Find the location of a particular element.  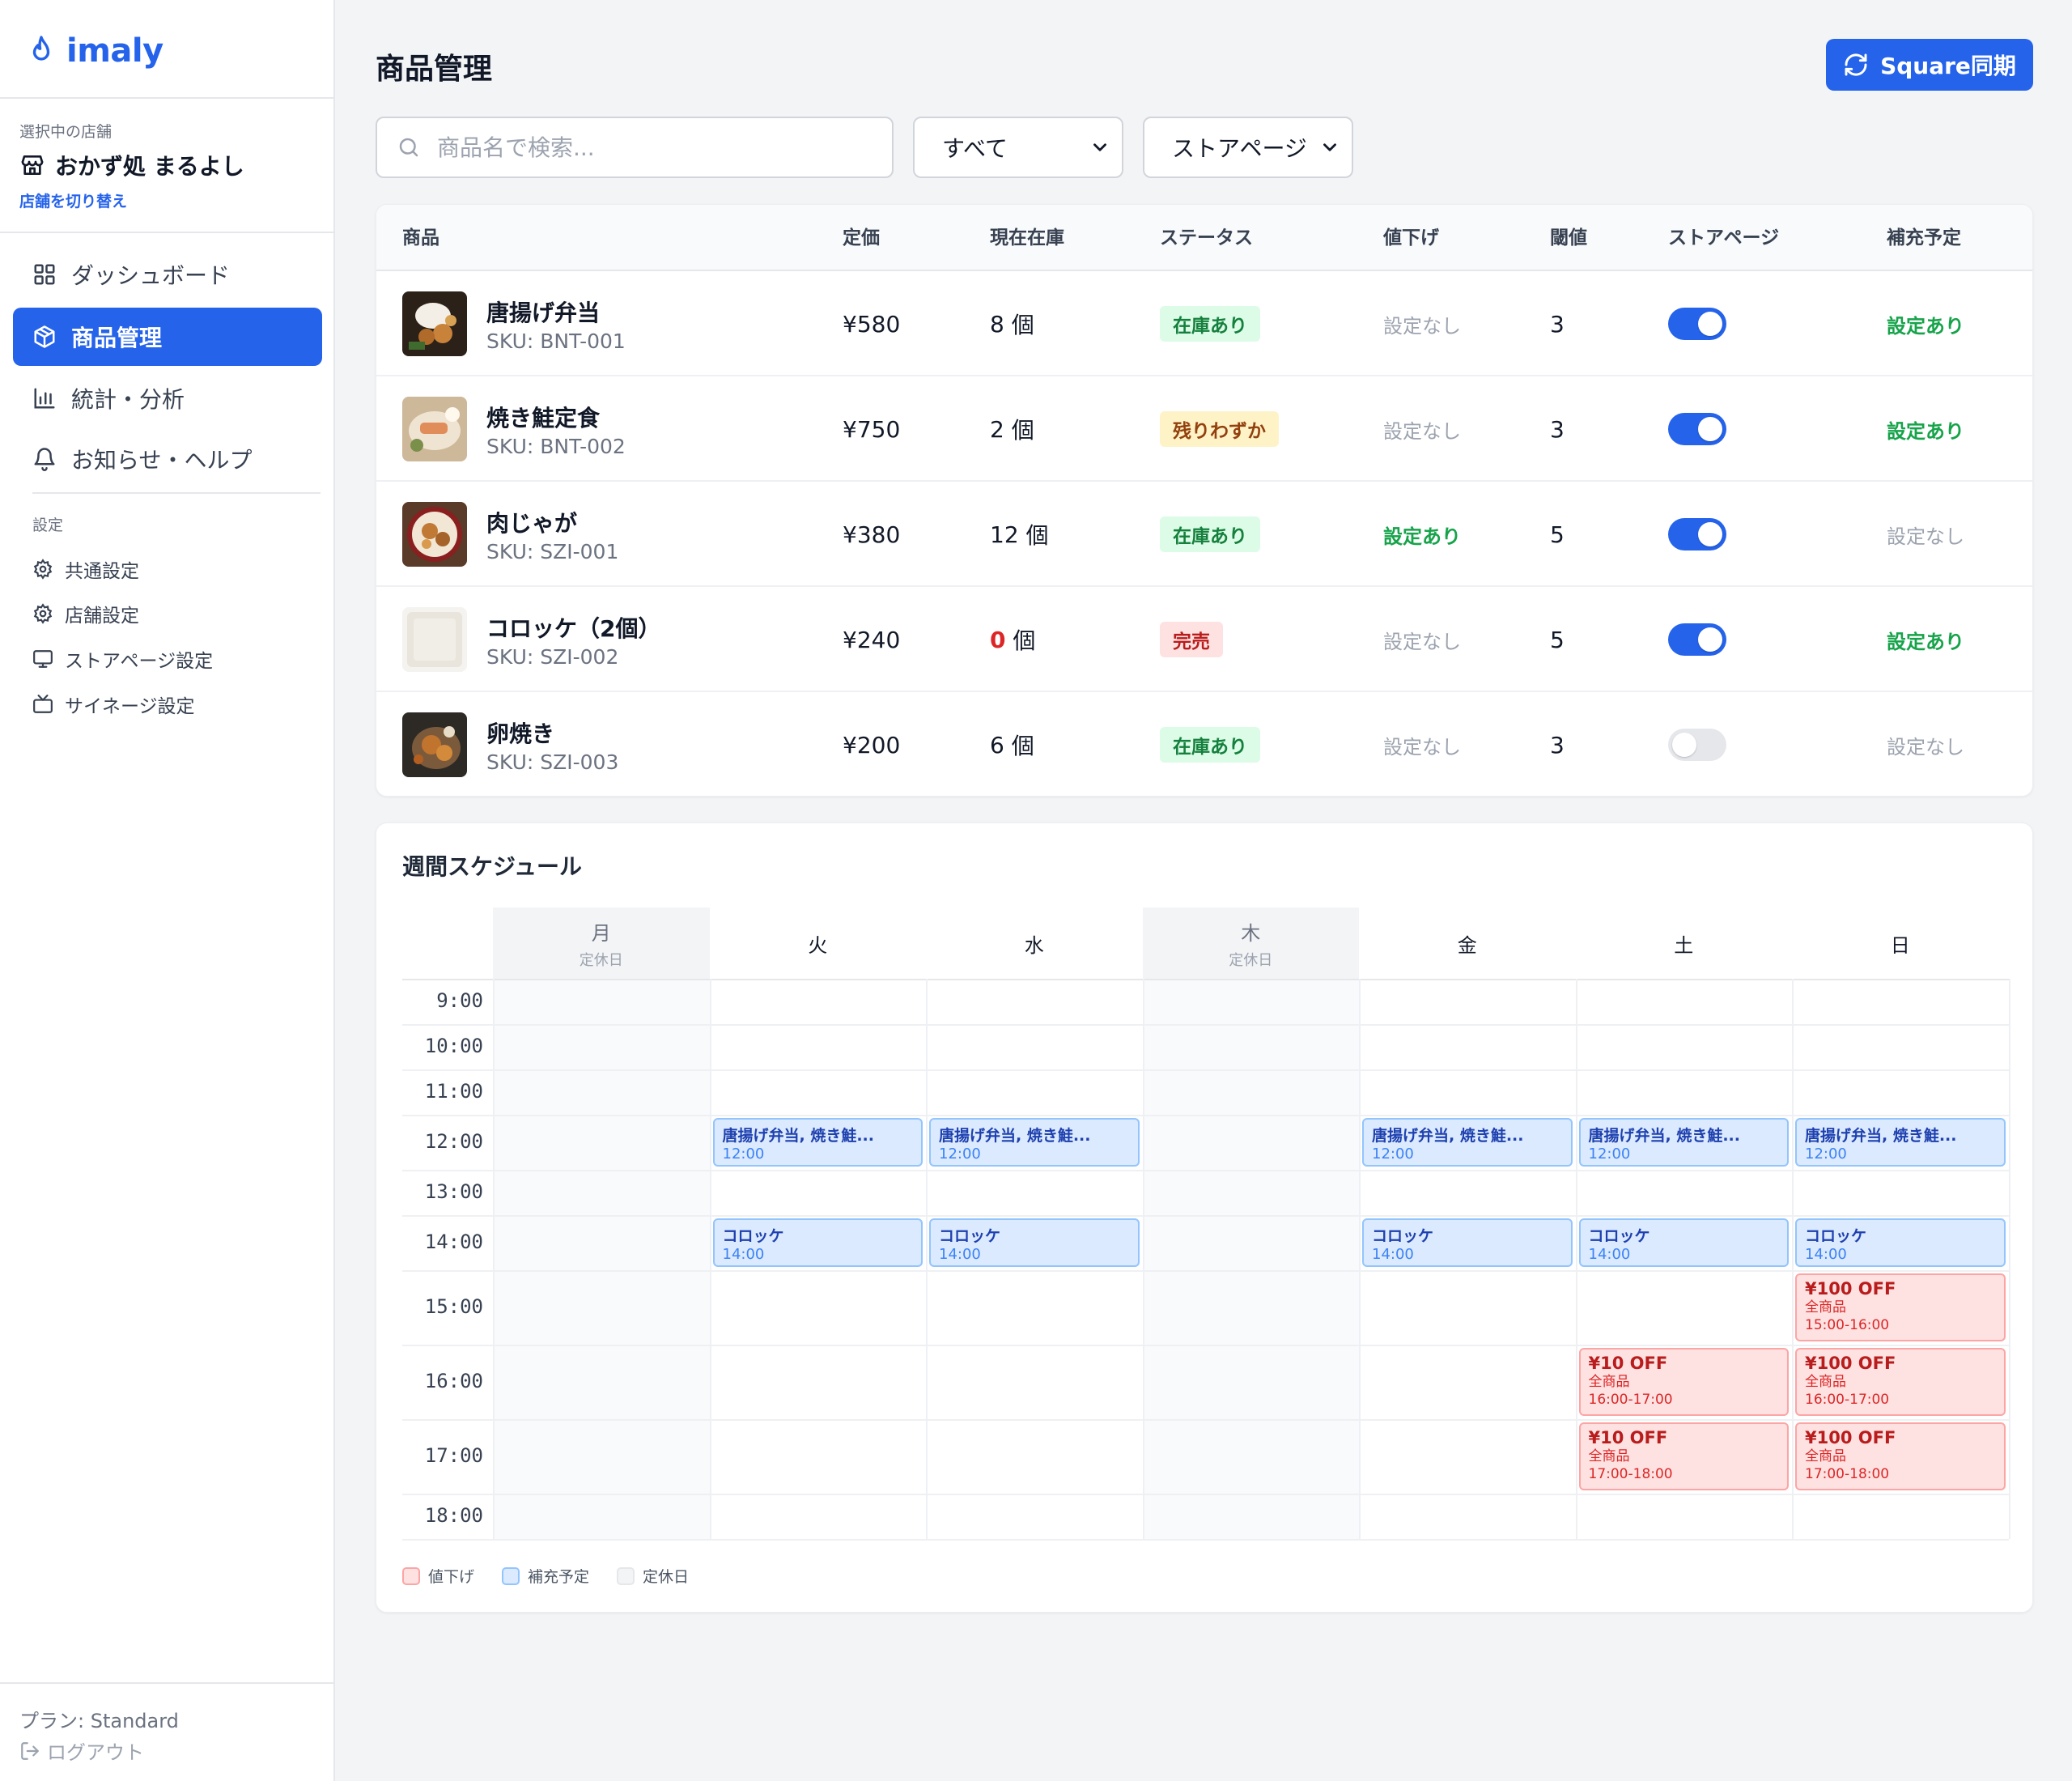

storepage-cell is located at coordinates (1697, 324).